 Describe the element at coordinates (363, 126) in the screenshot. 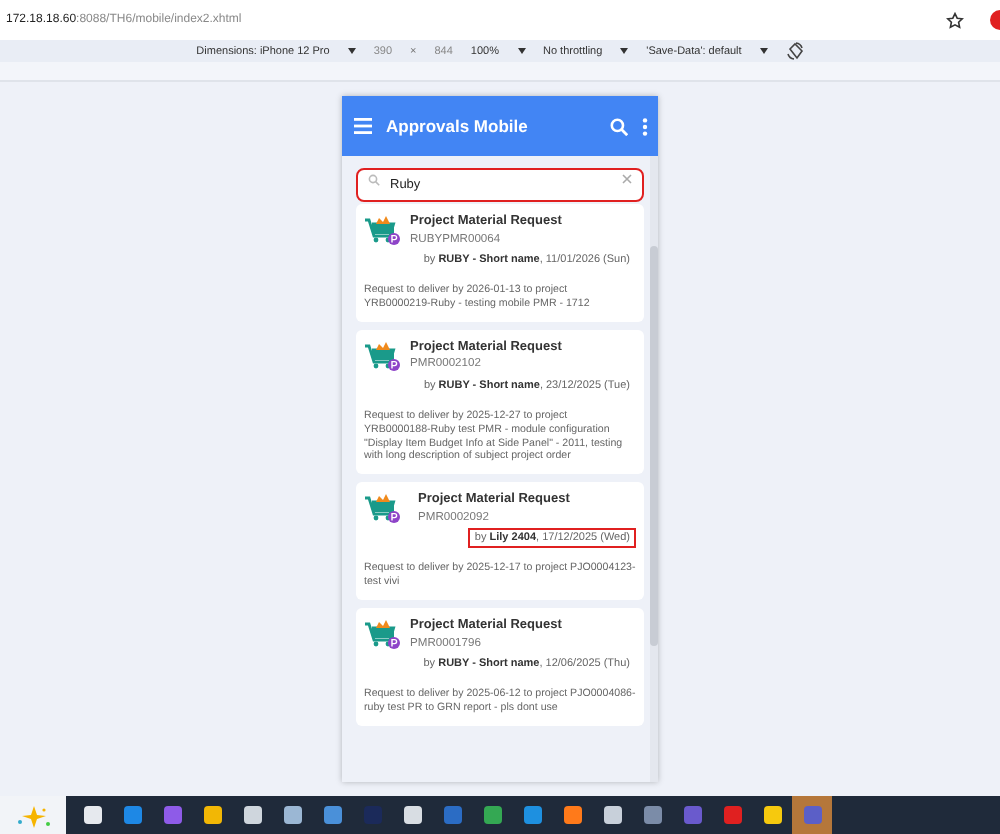

I see `menu-icon` at that location.